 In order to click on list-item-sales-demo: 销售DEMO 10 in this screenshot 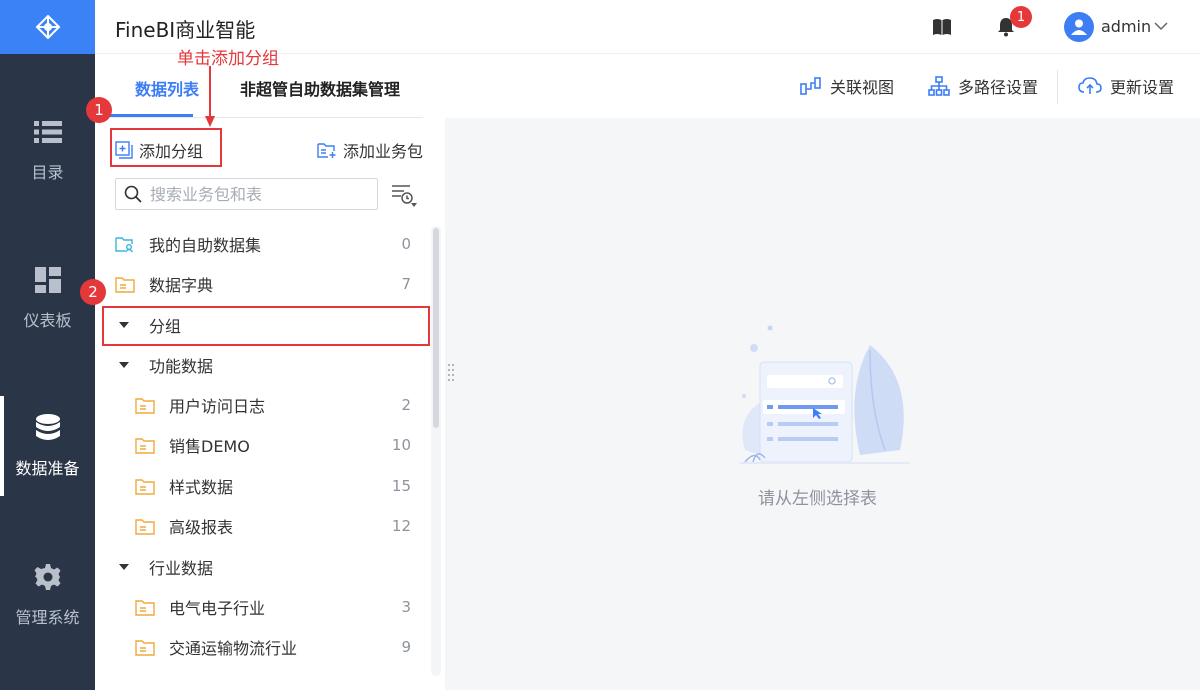, I will do `click(262, 445)`.